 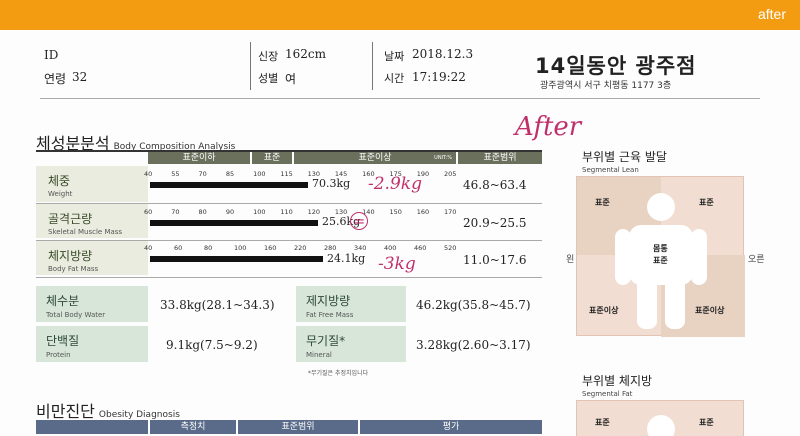 What do you see at coordinates (229, 185) in the screenshot?
I see `weight-bar` at bounding box center [229, 185].